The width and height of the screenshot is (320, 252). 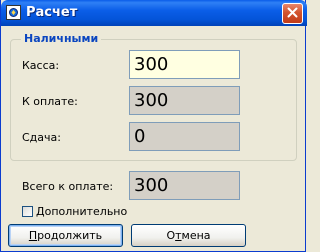 I want to click on close-button, so click(x=292, y=13).